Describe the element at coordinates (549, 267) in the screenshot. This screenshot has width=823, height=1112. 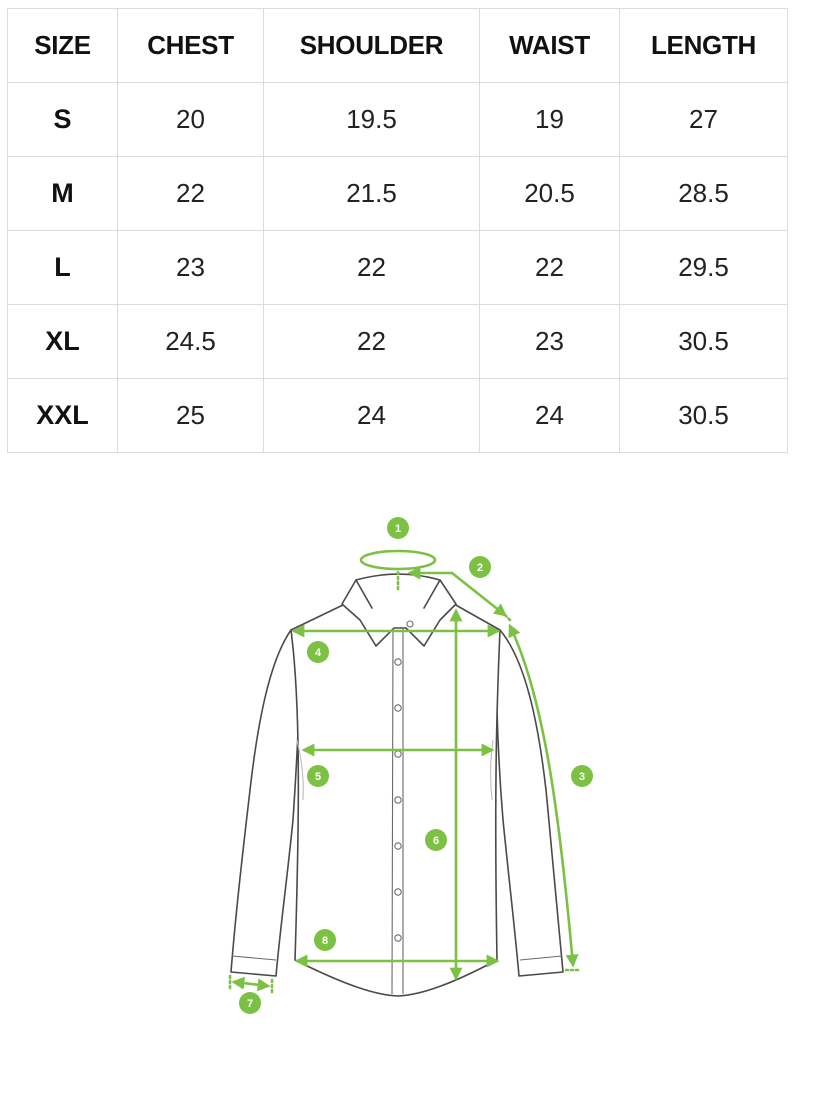
I see `waist-value: 22` at that location.